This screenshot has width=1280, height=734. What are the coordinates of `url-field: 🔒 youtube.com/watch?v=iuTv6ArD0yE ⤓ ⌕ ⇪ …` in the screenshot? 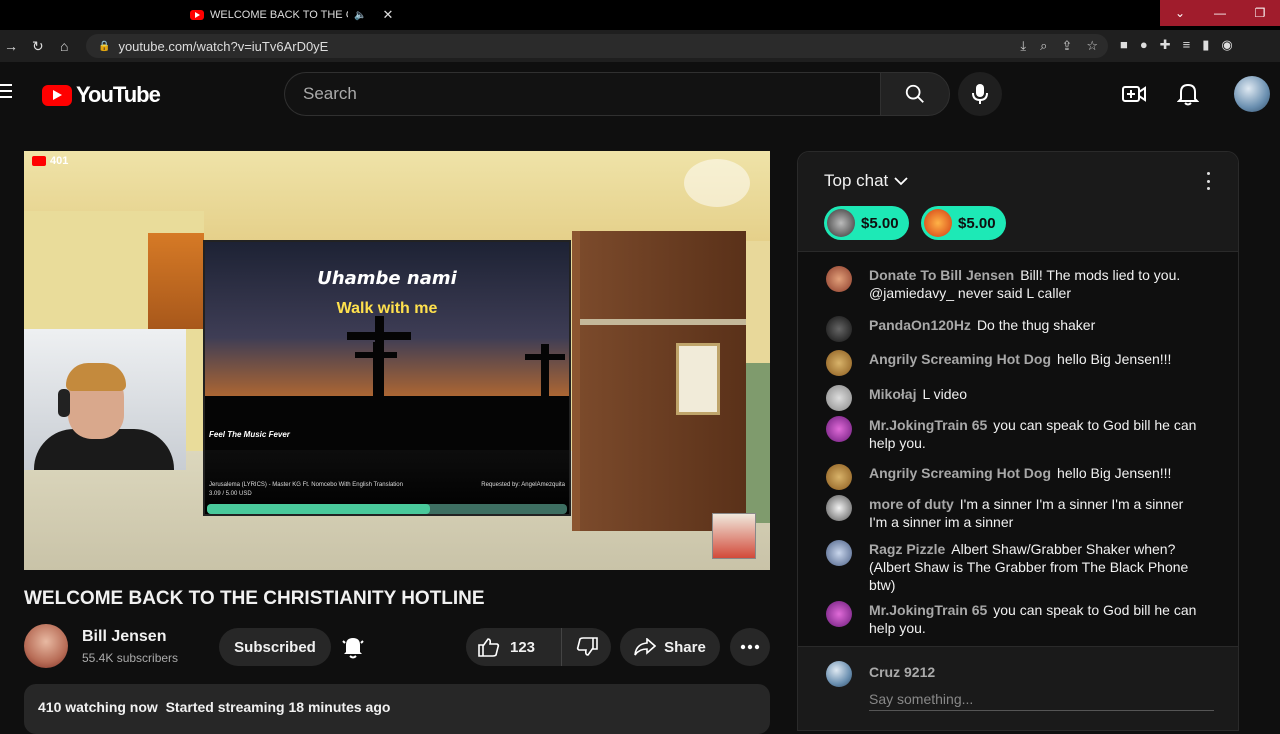 It's located at (597, 46).